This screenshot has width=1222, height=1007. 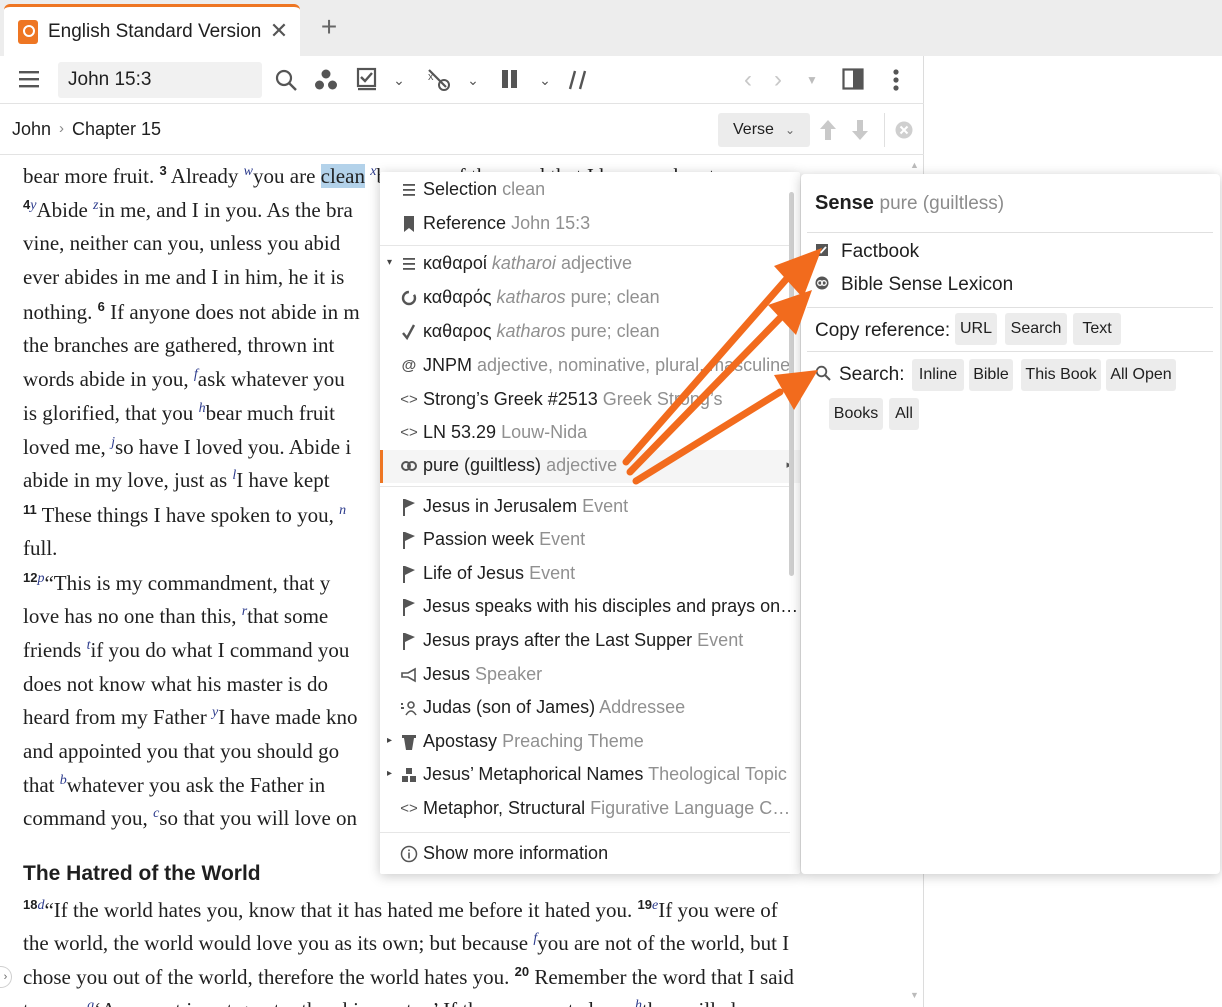 What do you see at coordinates (182, 243) in the screenshot?
I see `text-line: vine, neither can you, unless you abid` at bounding box center [182, 243].